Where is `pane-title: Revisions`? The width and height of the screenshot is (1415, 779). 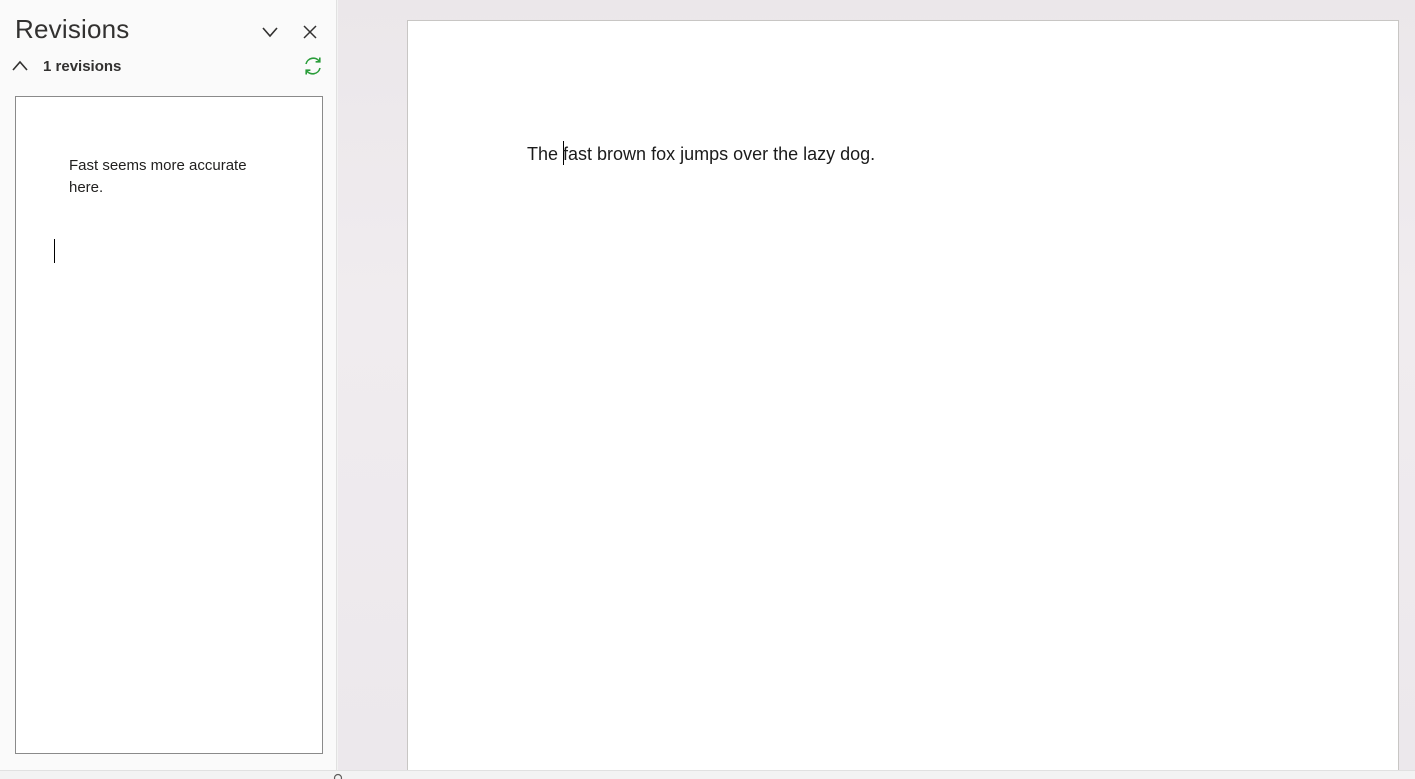
pane-title: Revisions is located at coordinates (72, 29).